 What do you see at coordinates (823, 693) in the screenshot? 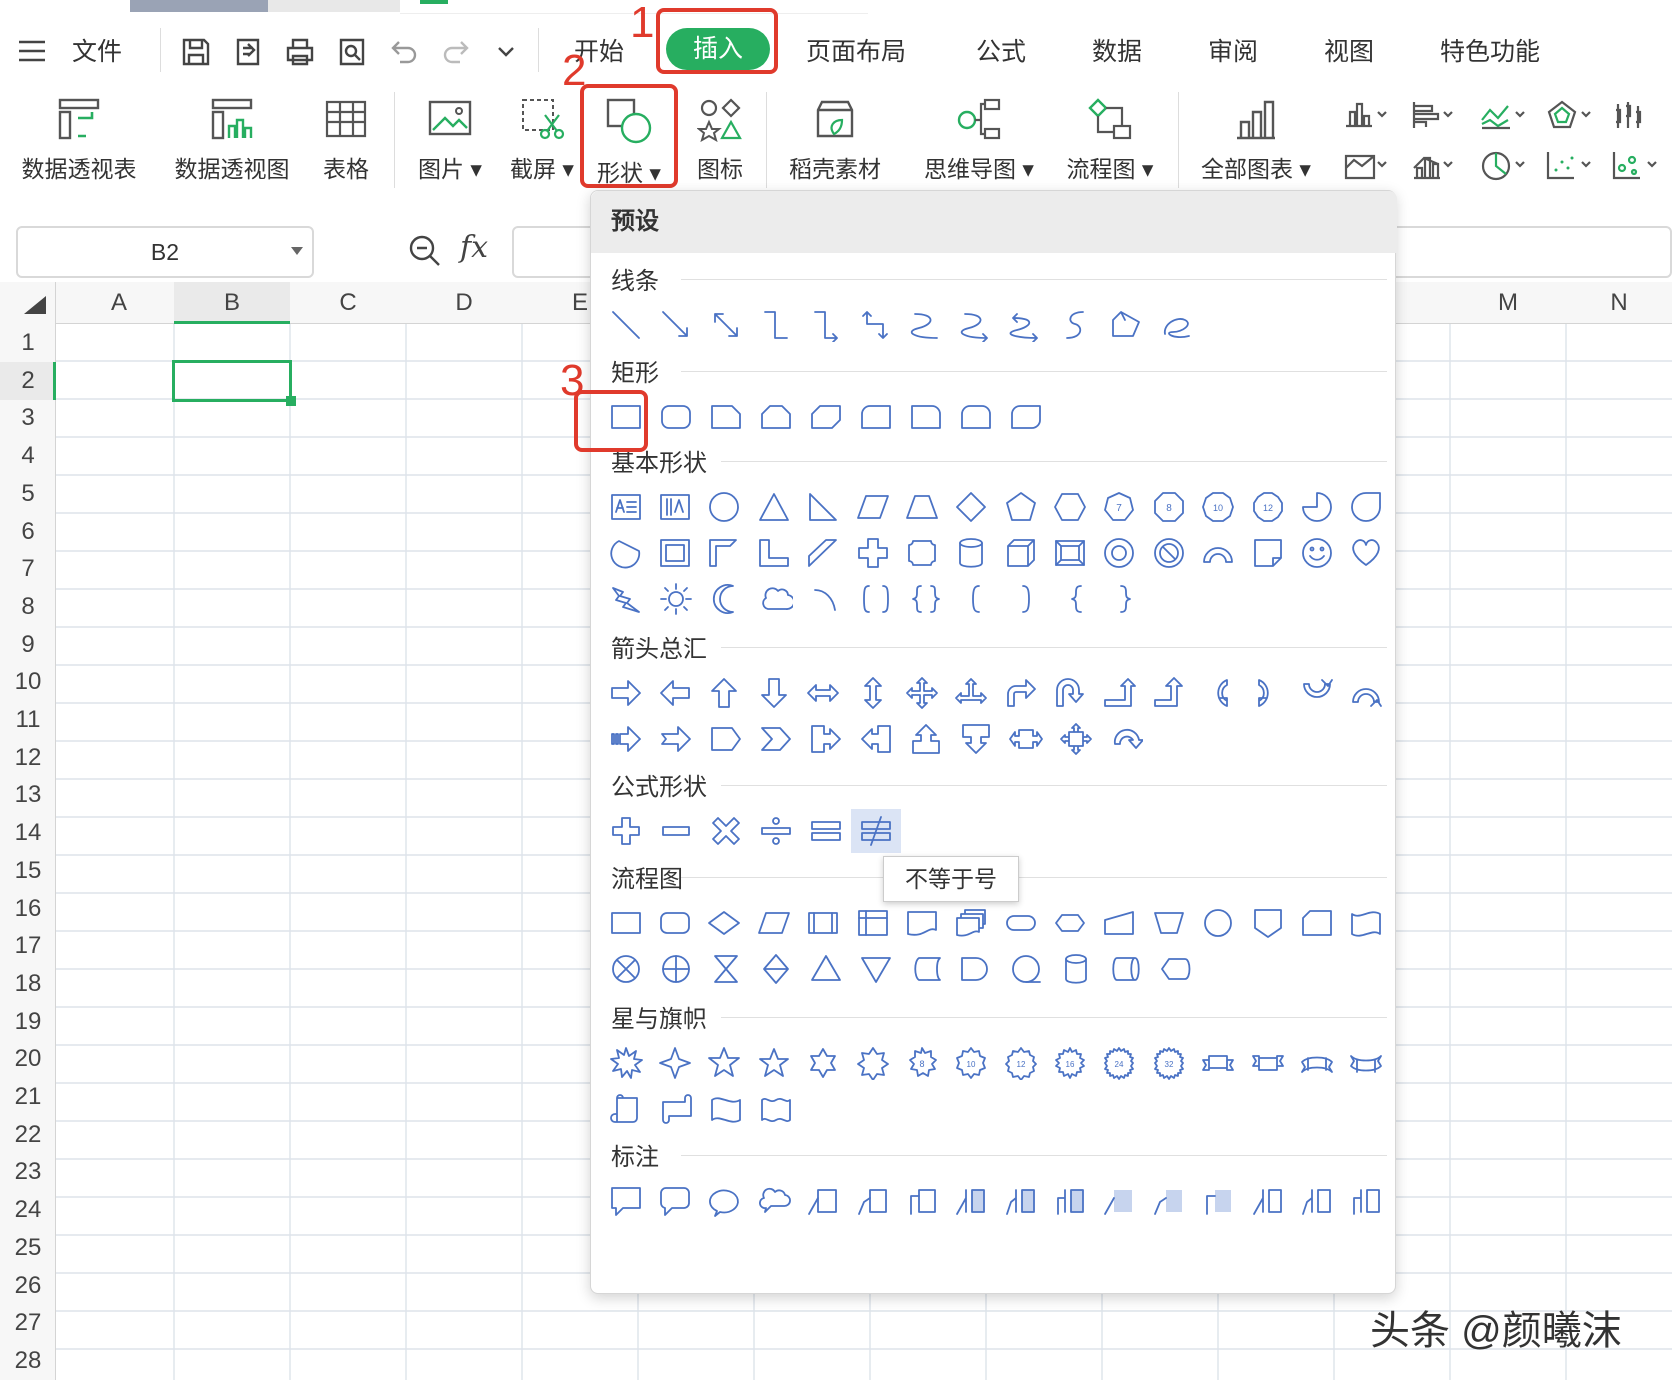
I see `shape-lrarrow-icon` at bounding box center [823, 693].